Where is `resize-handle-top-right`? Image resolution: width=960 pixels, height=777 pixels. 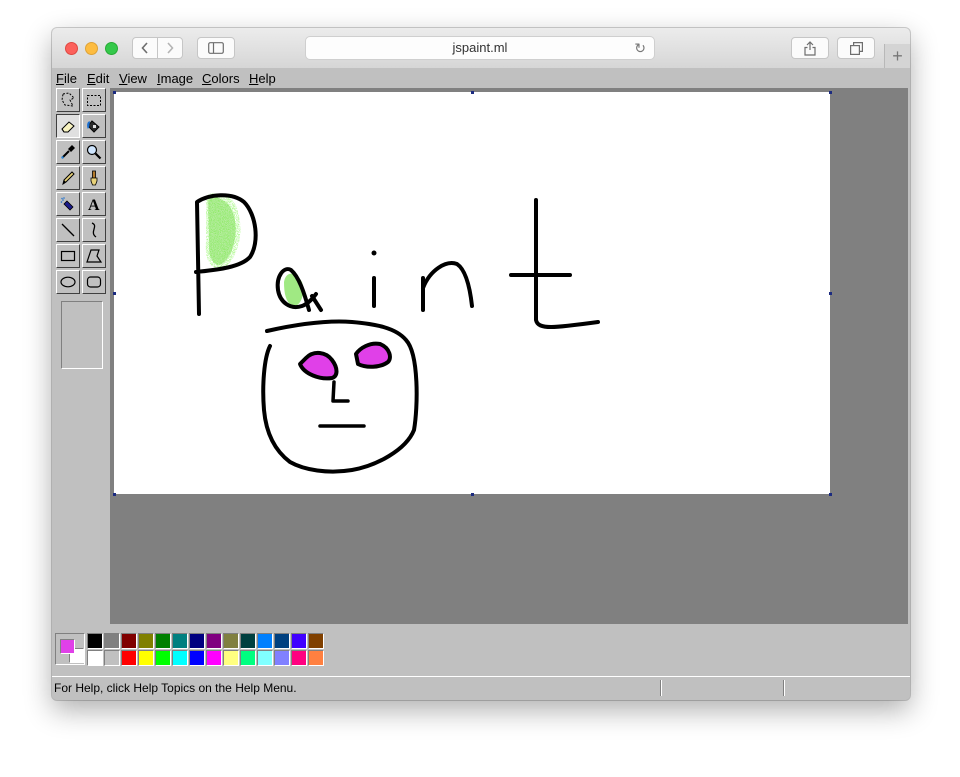 resize-handle-top-right is located at coordinates (830, 92).